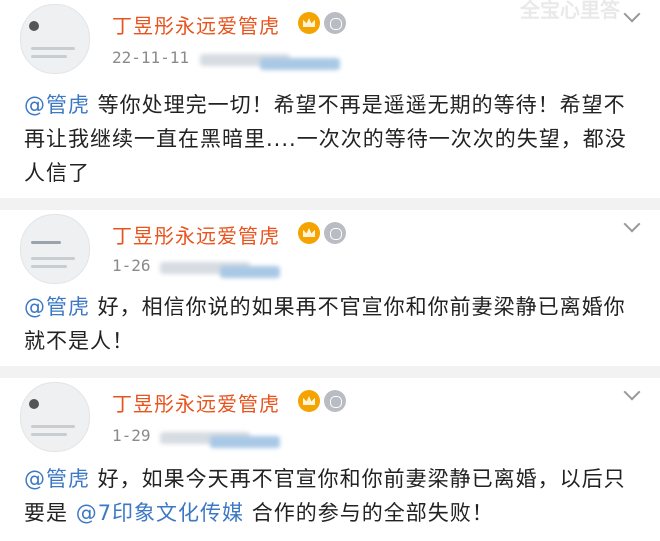 The height and width of the screenshot is (541, 660). What do you see at coordinates (151, 57) in the screenshot?
I see `post-time: 22-11-11` at bounding box center [151, 57].